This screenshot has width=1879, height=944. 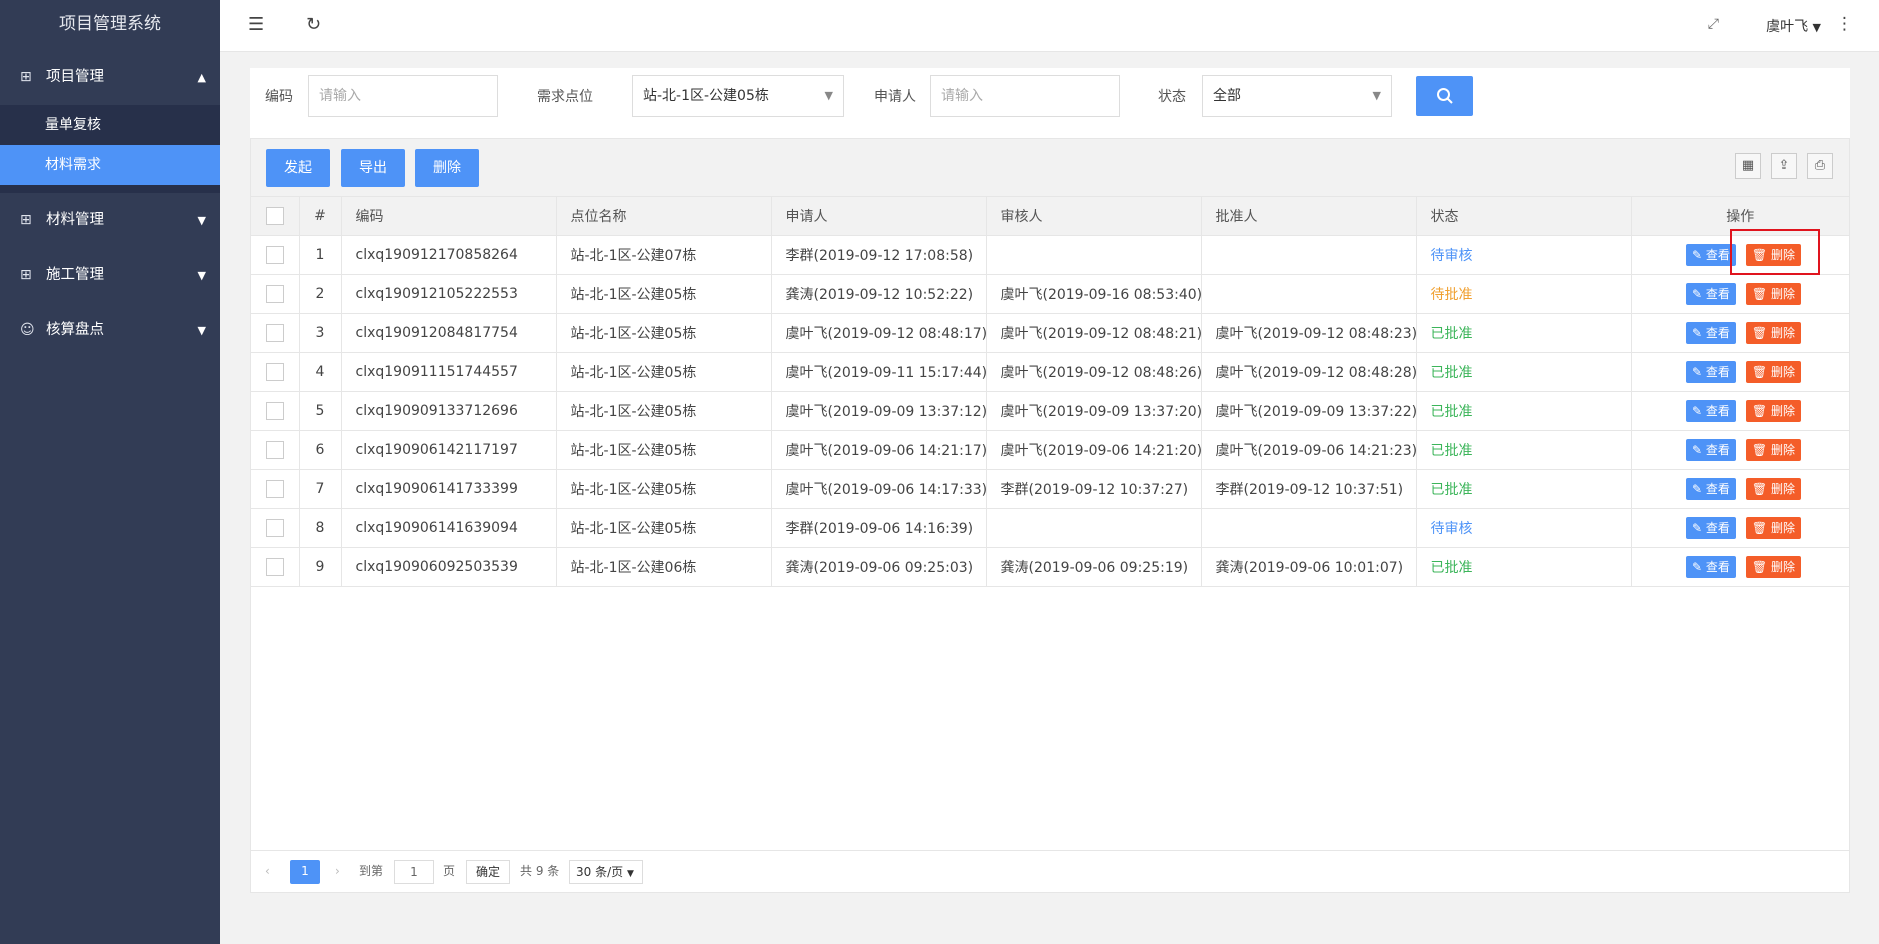 I want to click on columns-icon: ▦, so click(x=1748, y=166).